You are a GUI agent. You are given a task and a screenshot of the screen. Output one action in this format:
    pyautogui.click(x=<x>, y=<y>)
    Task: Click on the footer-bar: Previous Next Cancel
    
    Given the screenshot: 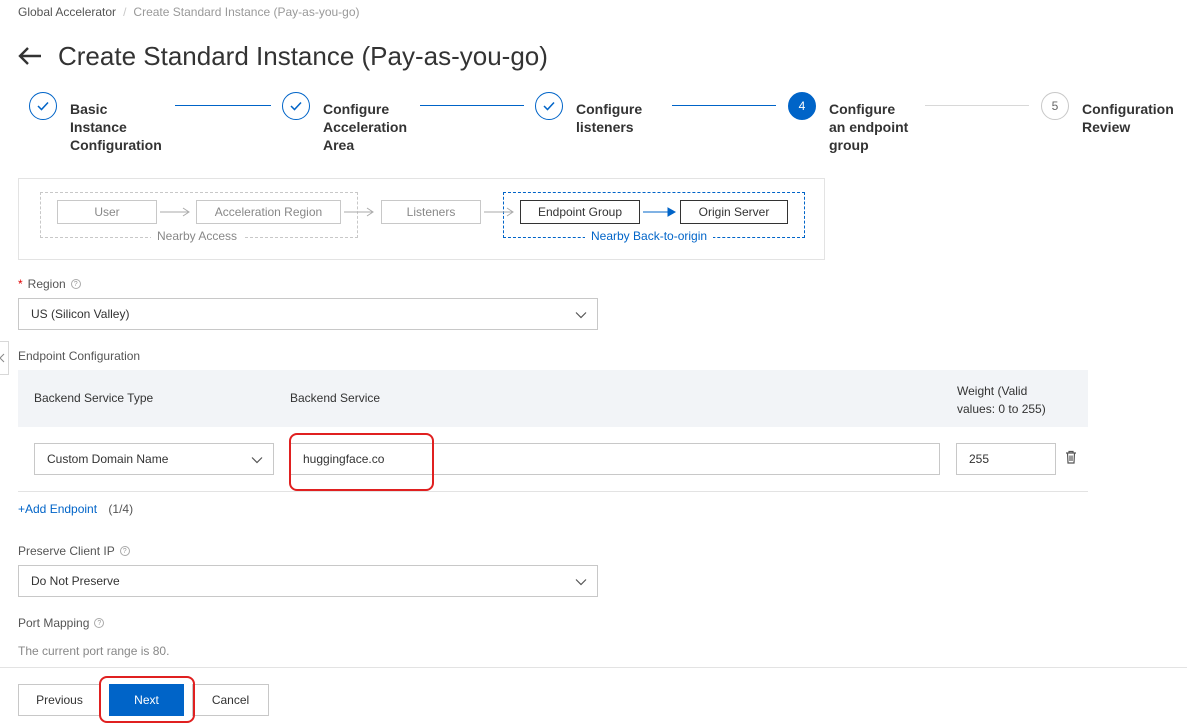 What is the action you would take?
    pyautogui.click(x=593, y=696)
    